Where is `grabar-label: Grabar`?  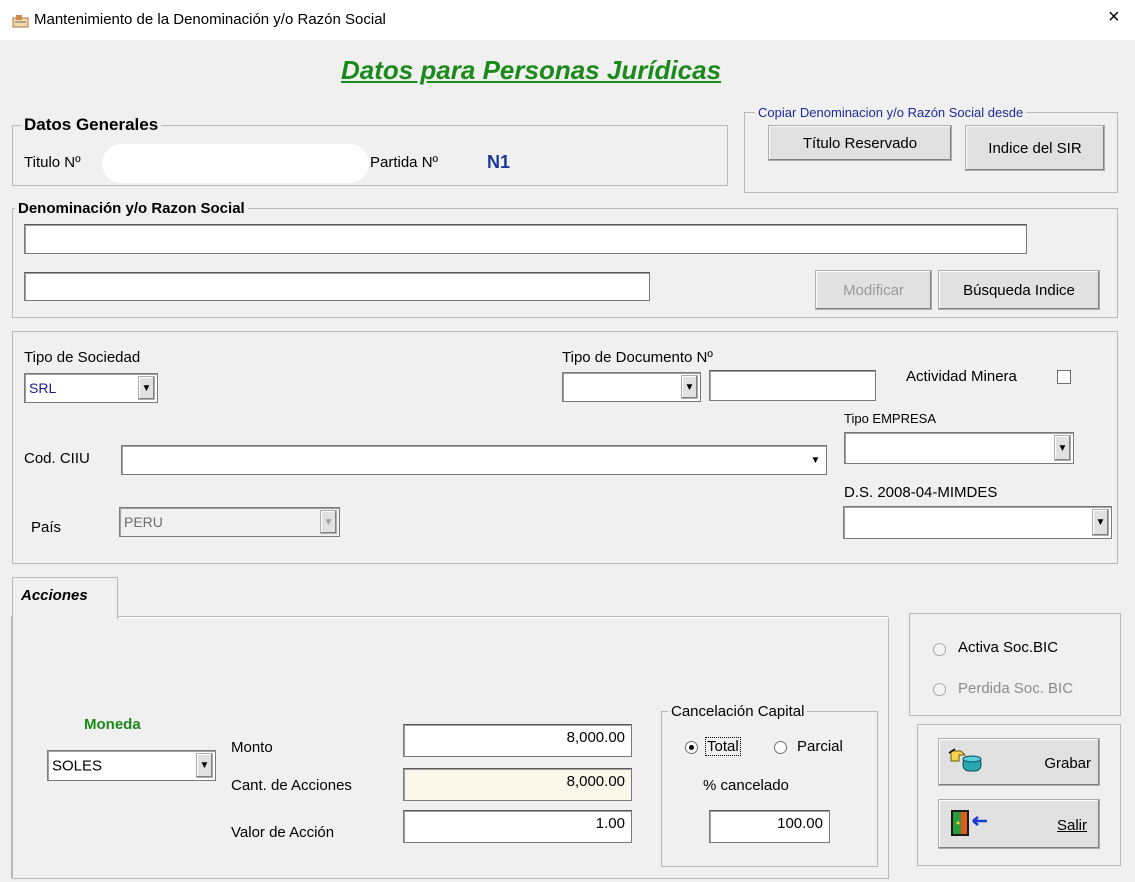 grabar-label: Grabar is located at coordinates (1067, 763).